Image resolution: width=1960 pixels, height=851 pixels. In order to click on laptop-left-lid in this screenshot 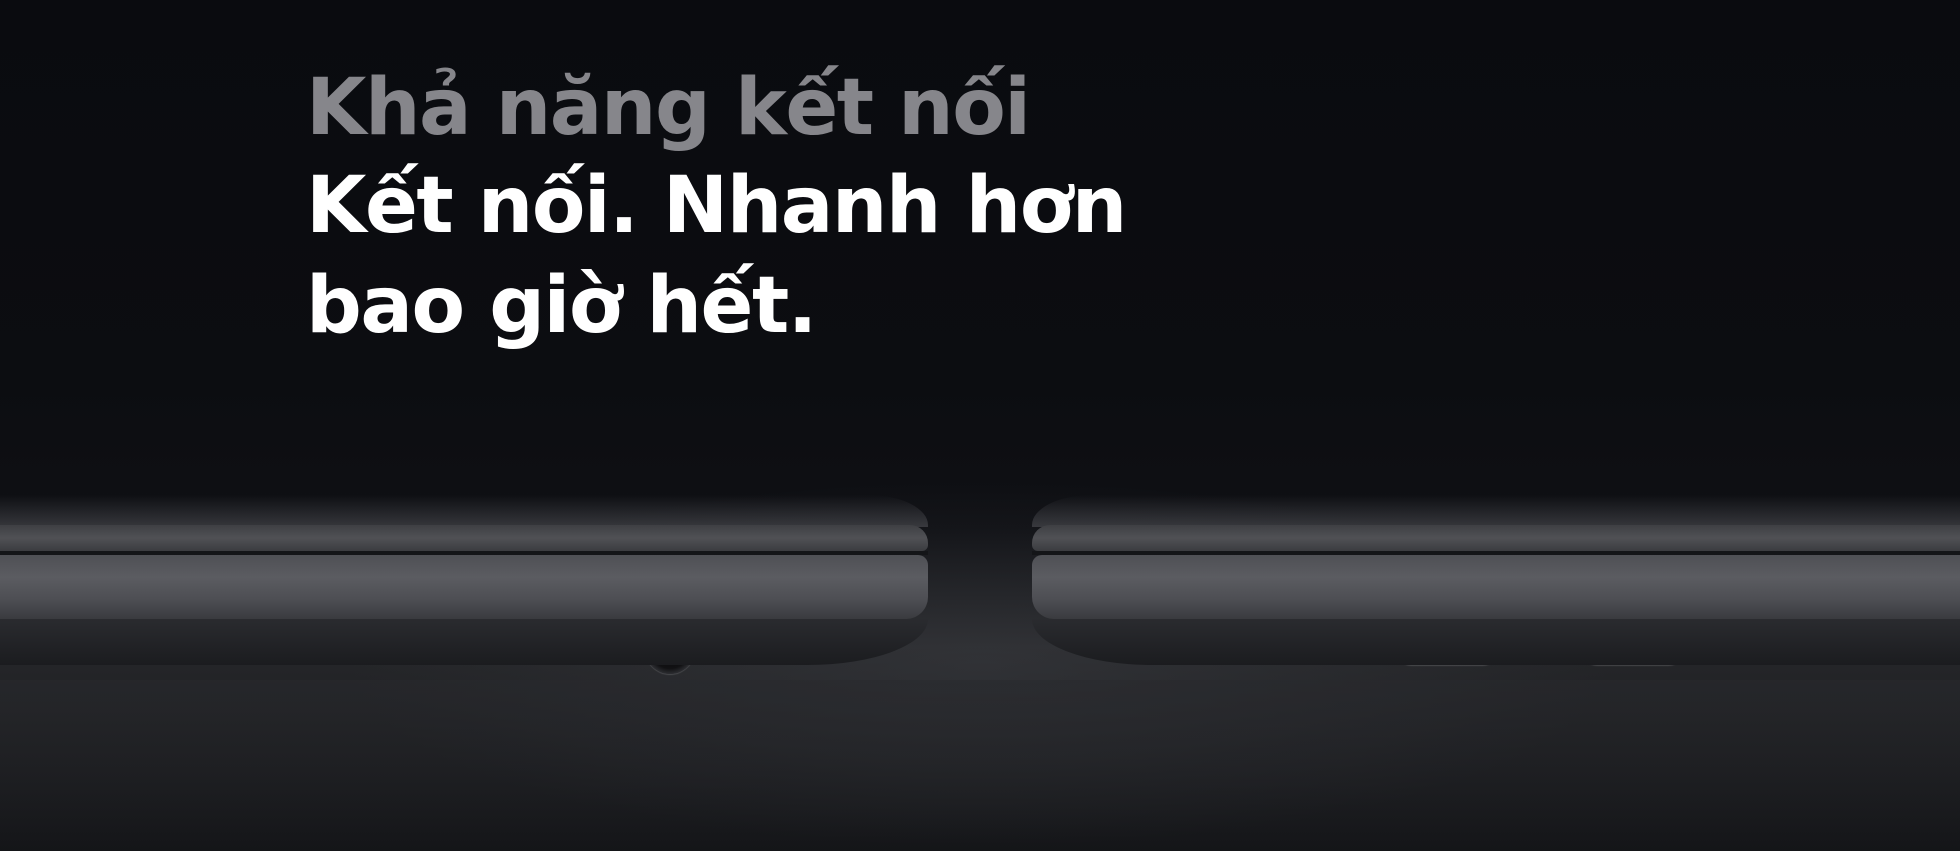, I will do `click(464, 538)`.